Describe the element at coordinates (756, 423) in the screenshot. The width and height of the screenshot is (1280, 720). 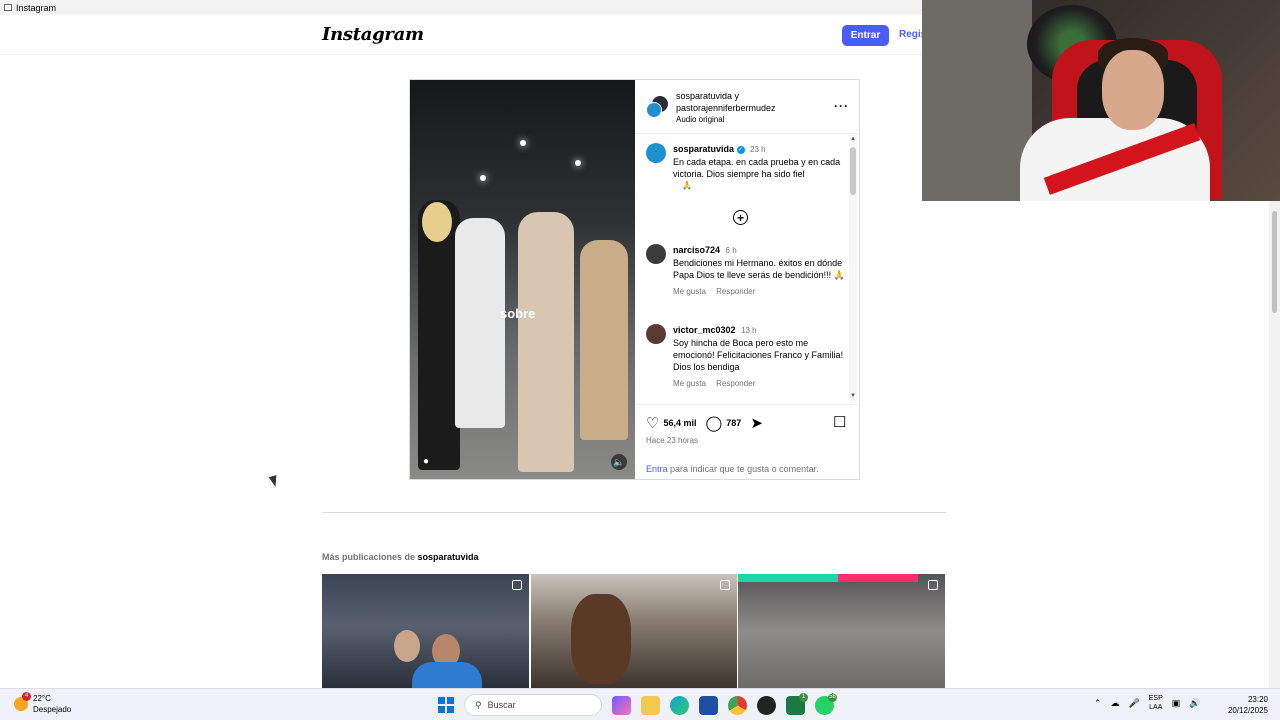
I see `share-icon: ➤` at that location.